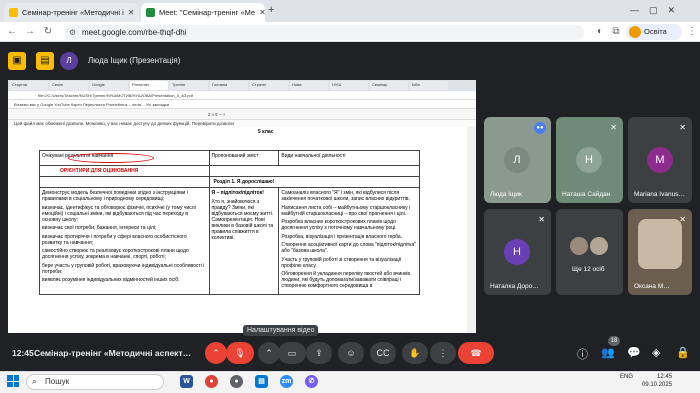  I want to click on table-row: ОРІЄНТИРИ ДЛЯ ОЦІНЮВАННЯ, so click(229, 171).